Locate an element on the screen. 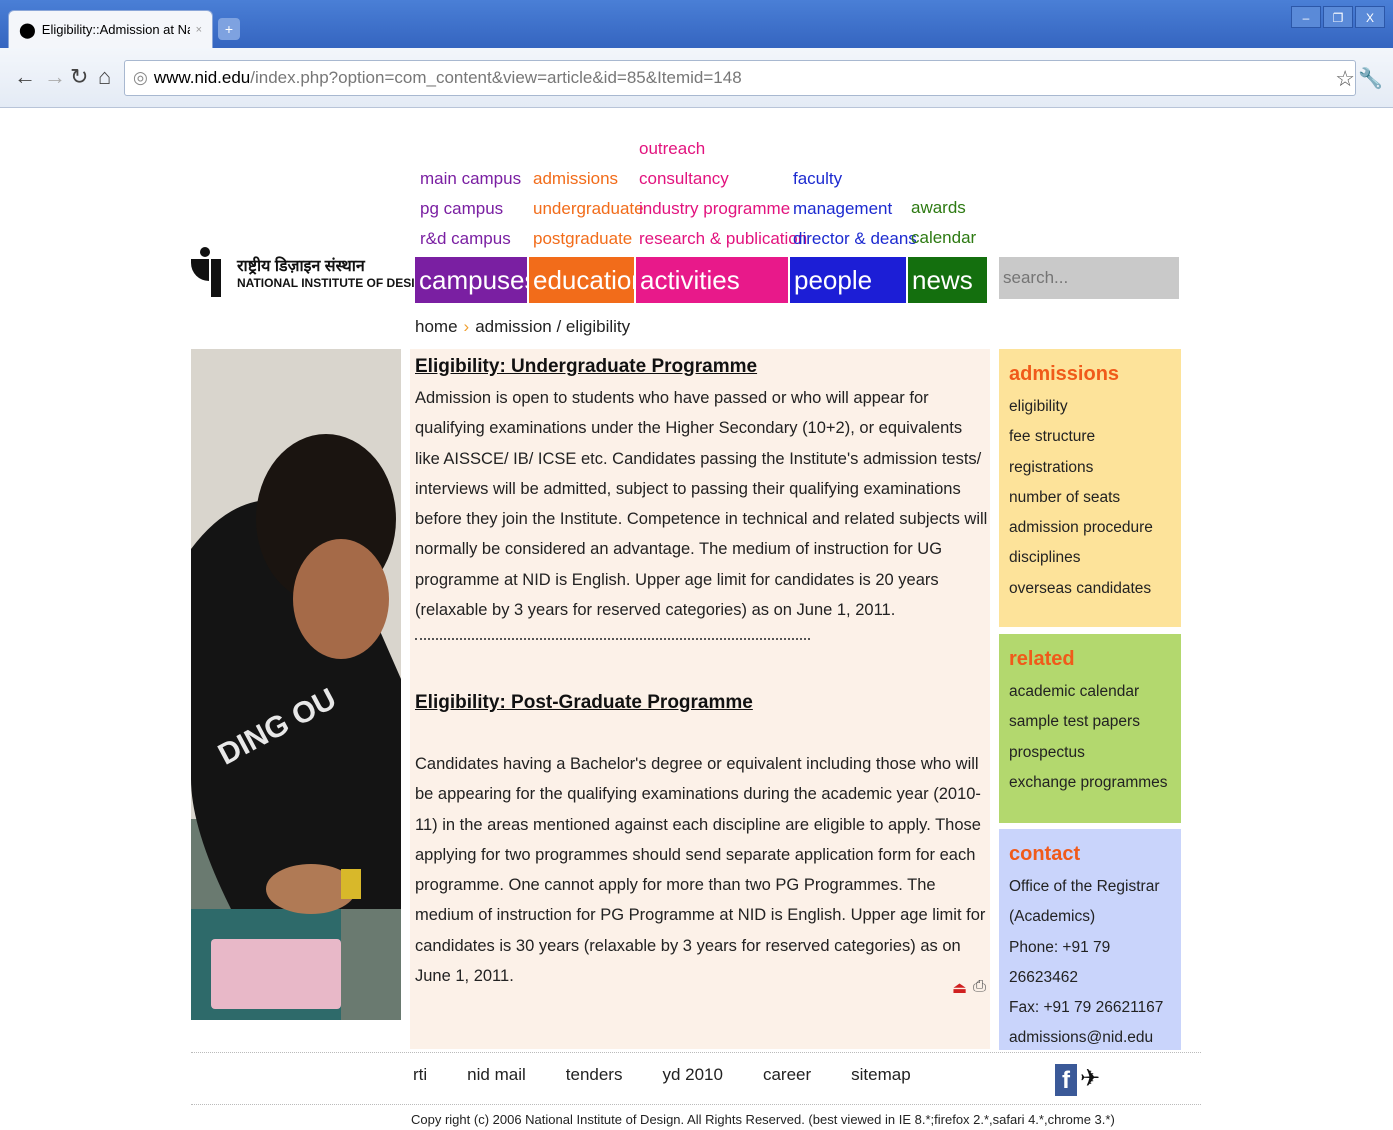 This screenshot has height=1130, width=1393. section-divider is located at coordinates (612, 639).